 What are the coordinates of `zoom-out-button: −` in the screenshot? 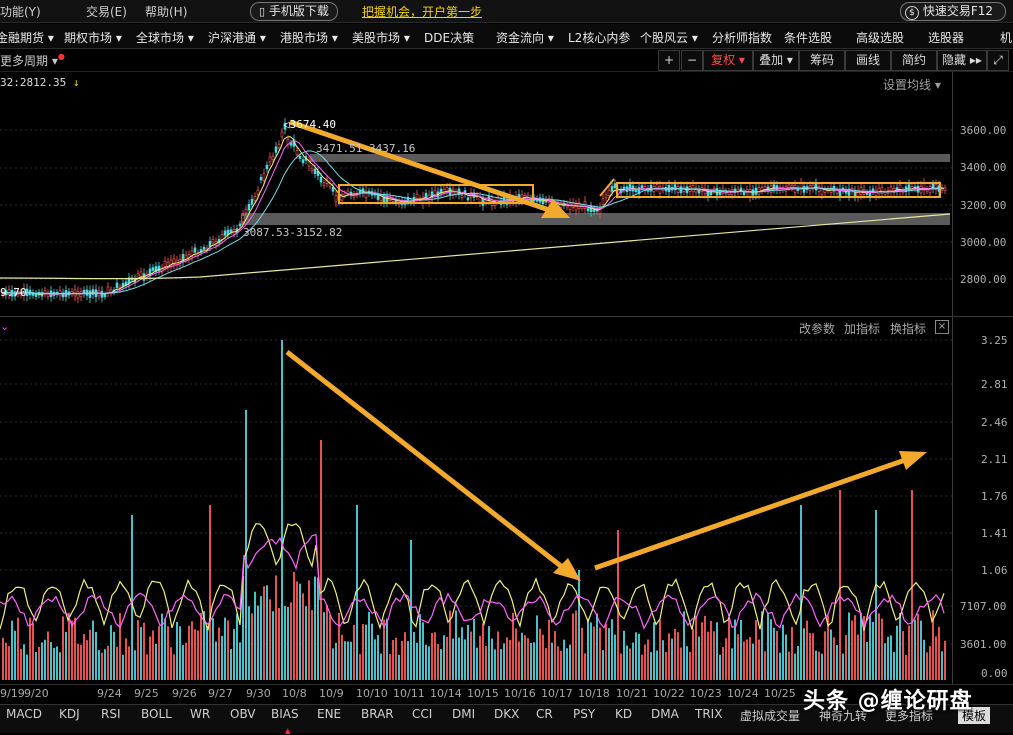 It's located at (692, 60).